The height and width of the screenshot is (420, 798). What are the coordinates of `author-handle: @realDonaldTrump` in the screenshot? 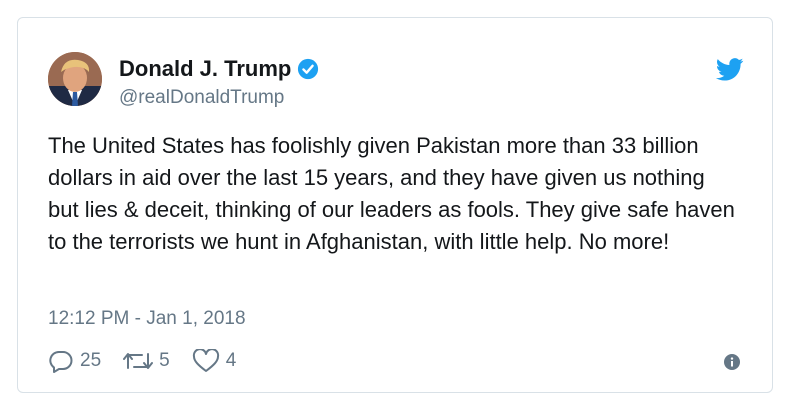 It's located at (201, 98).